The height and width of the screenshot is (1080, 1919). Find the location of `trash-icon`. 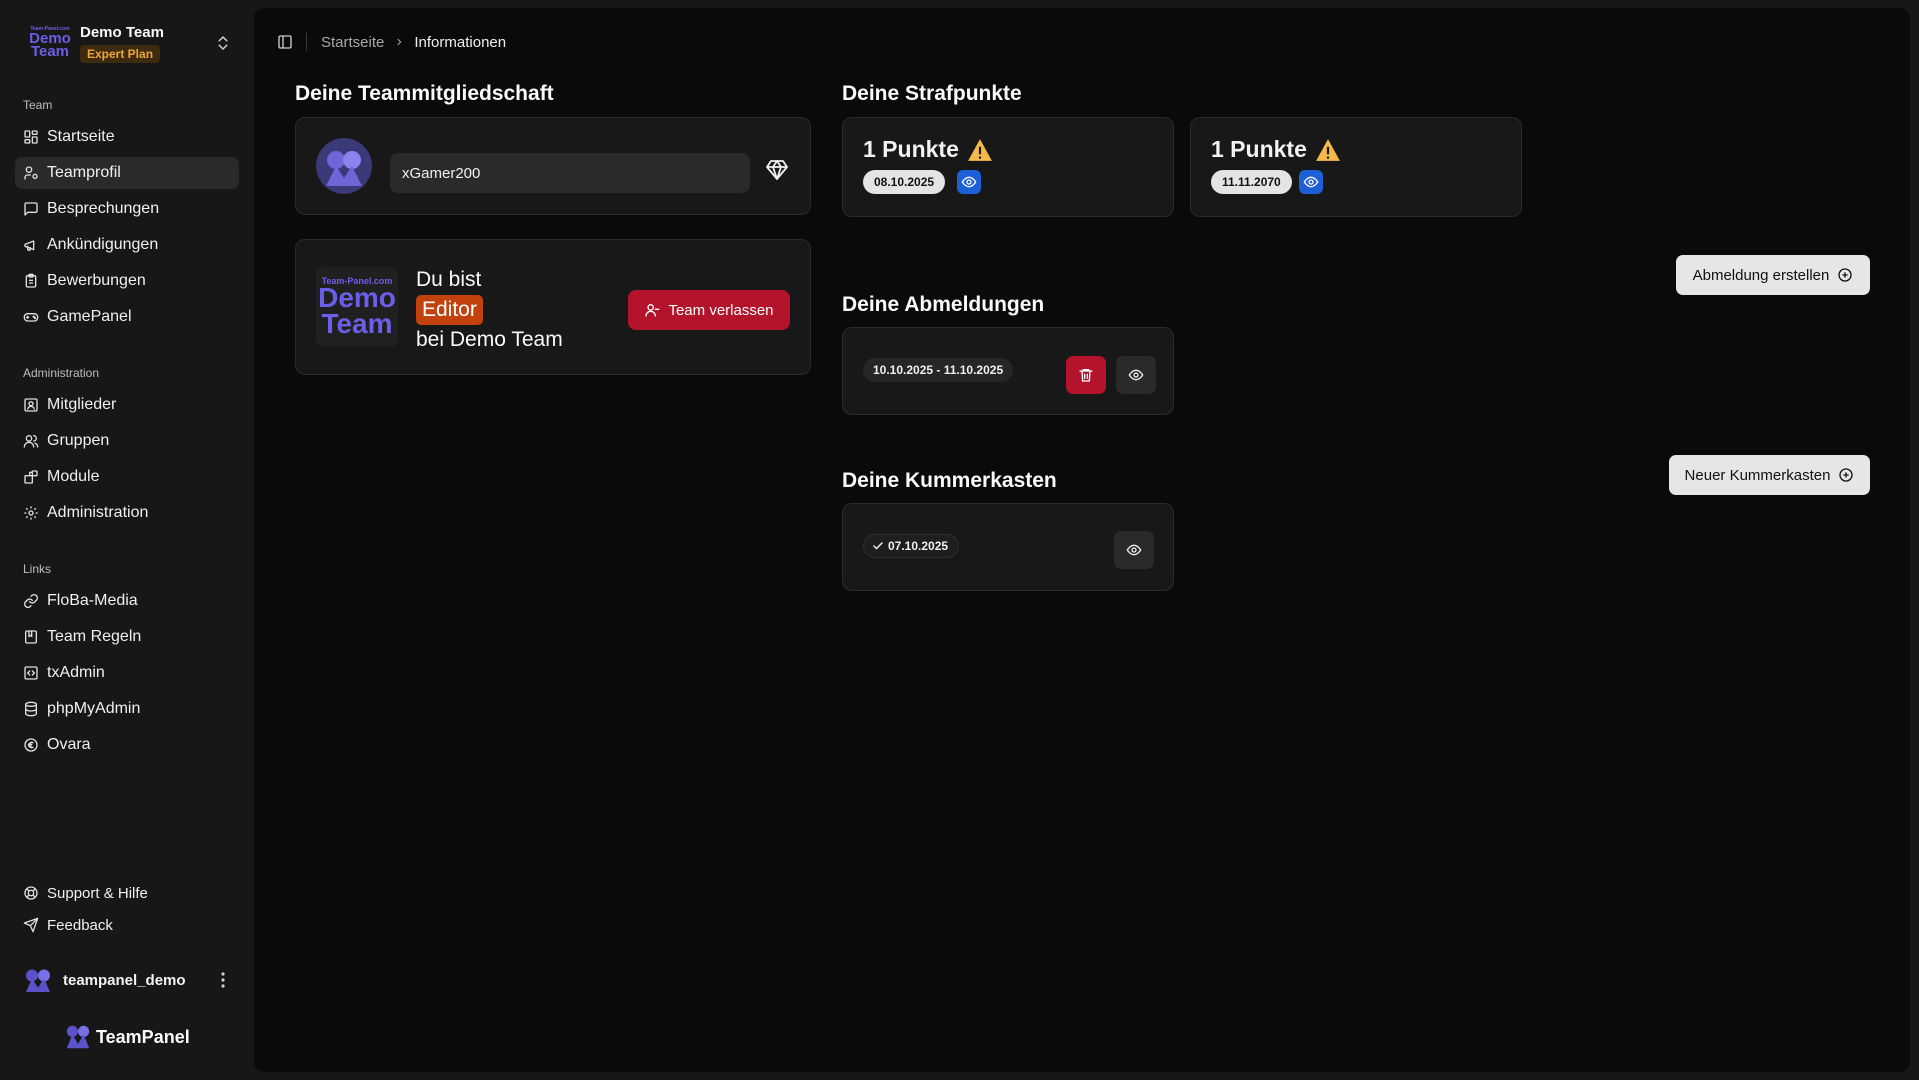

trash-icon is located at coordinates (1086, 375).